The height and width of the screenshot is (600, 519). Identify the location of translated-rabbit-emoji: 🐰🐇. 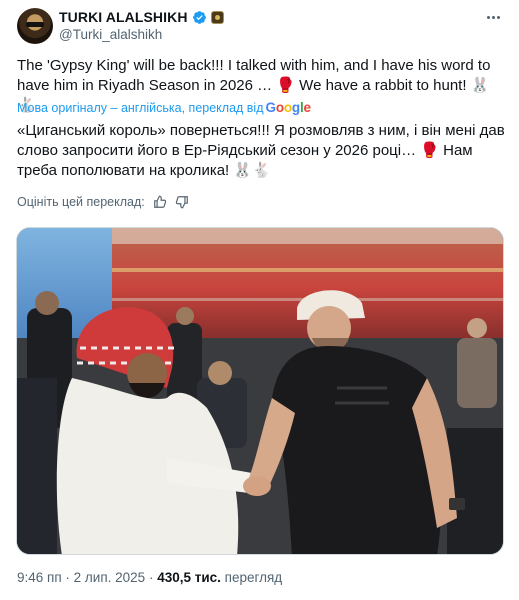
(252, 170).